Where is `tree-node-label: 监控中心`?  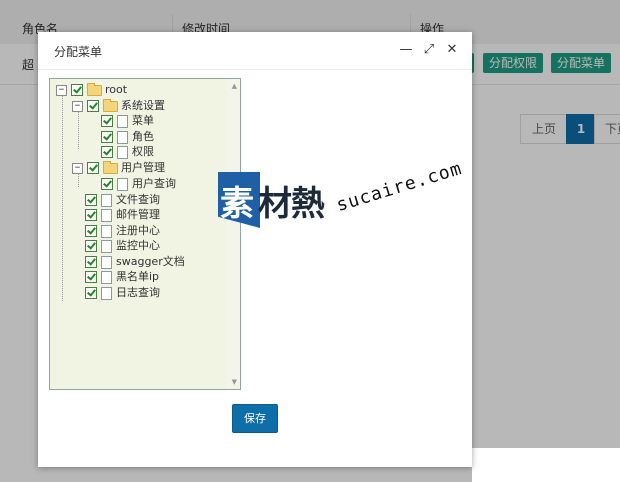 tree-node-label: 监控中心 is located at coordinates (138, 245).